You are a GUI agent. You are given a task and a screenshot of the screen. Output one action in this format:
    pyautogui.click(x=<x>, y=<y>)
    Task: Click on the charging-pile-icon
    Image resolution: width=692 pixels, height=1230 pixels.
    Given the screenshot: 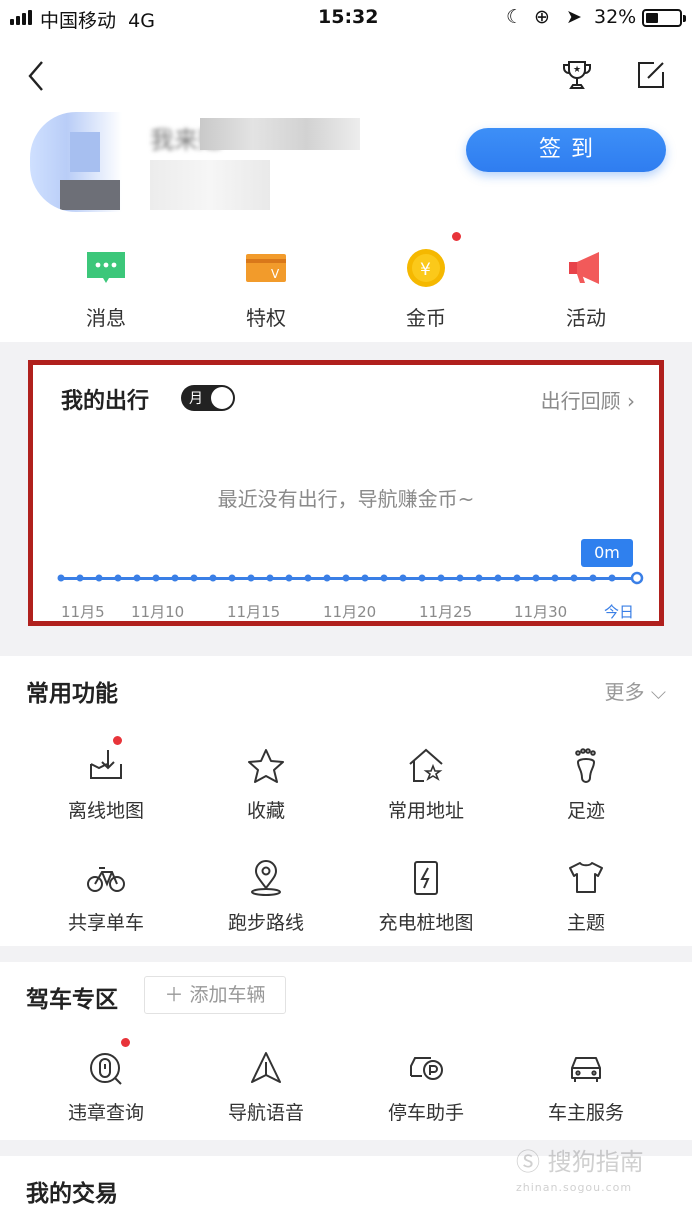 What is the action you would take?
    pyautogui.click(x=426, y=878)
    